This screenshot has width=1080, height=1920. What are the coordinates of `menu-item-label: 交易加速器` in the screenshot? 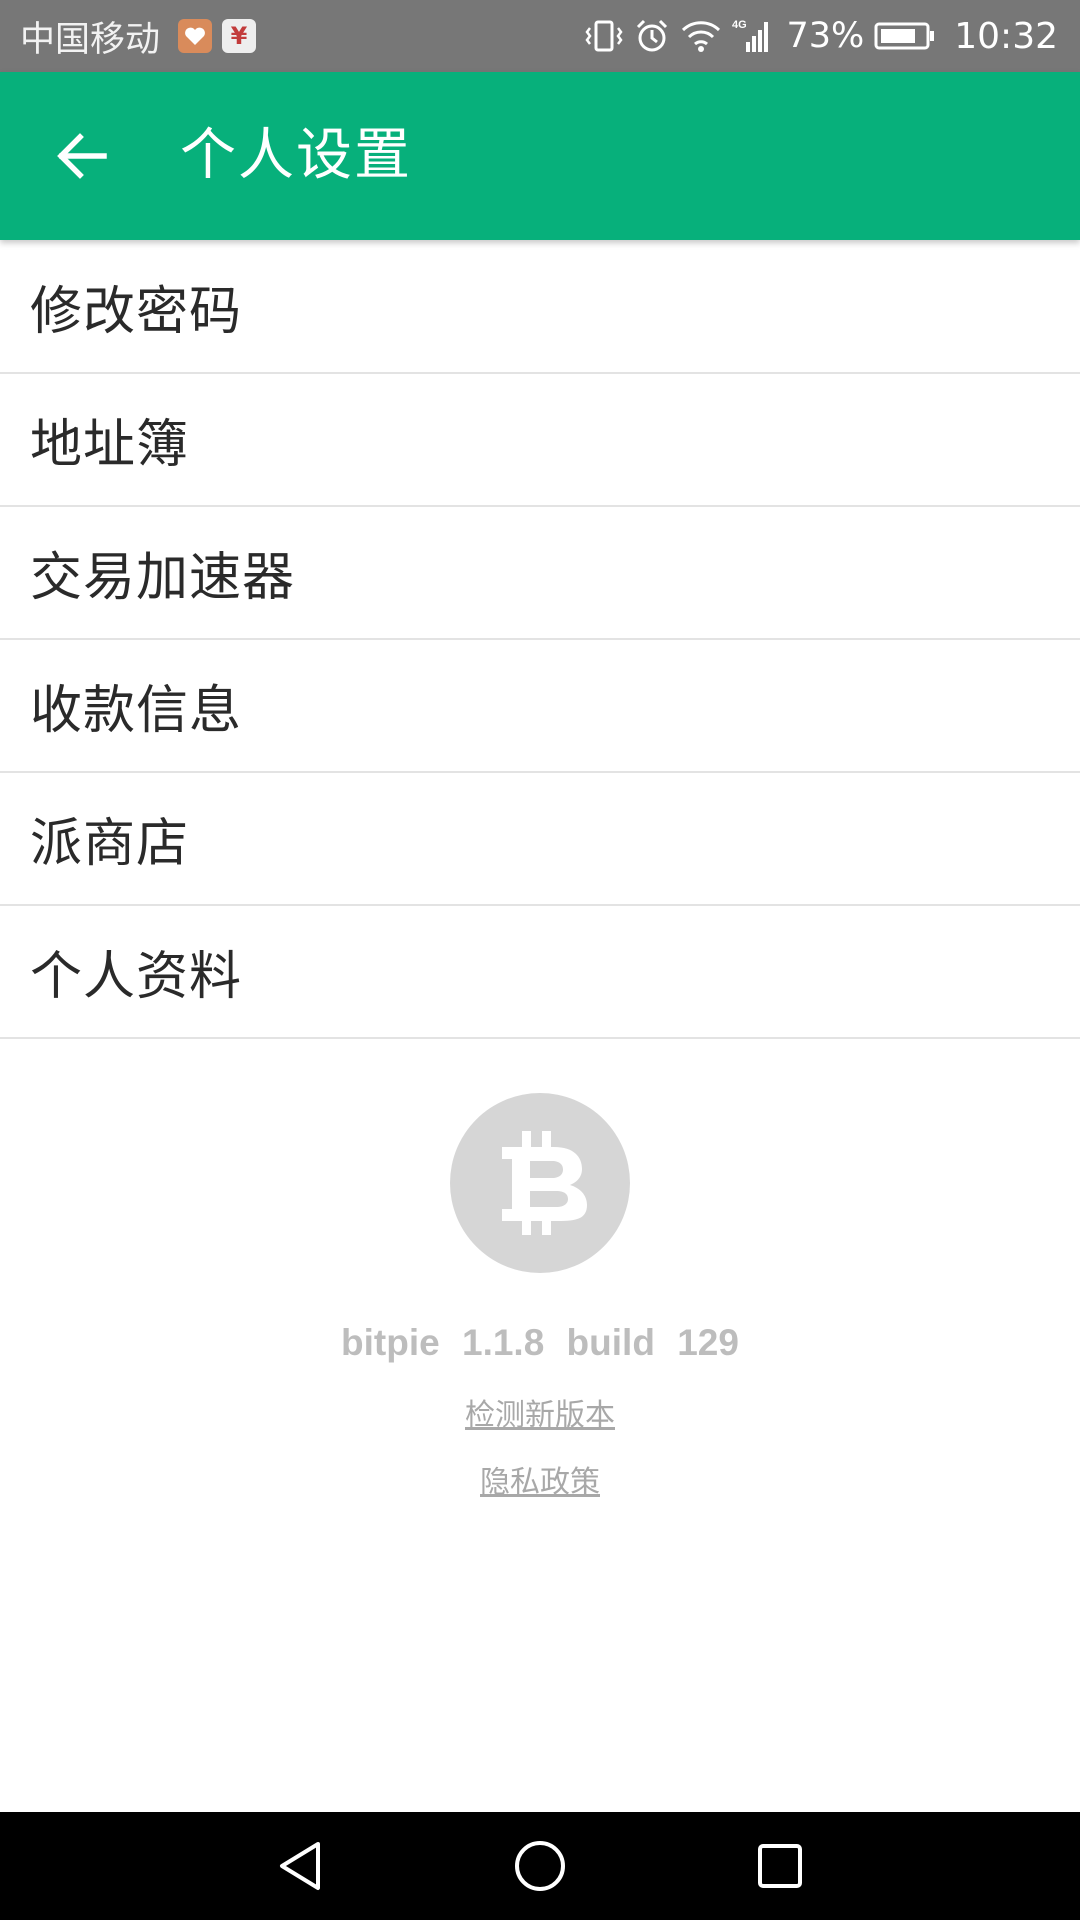 It's located at (163, 578).